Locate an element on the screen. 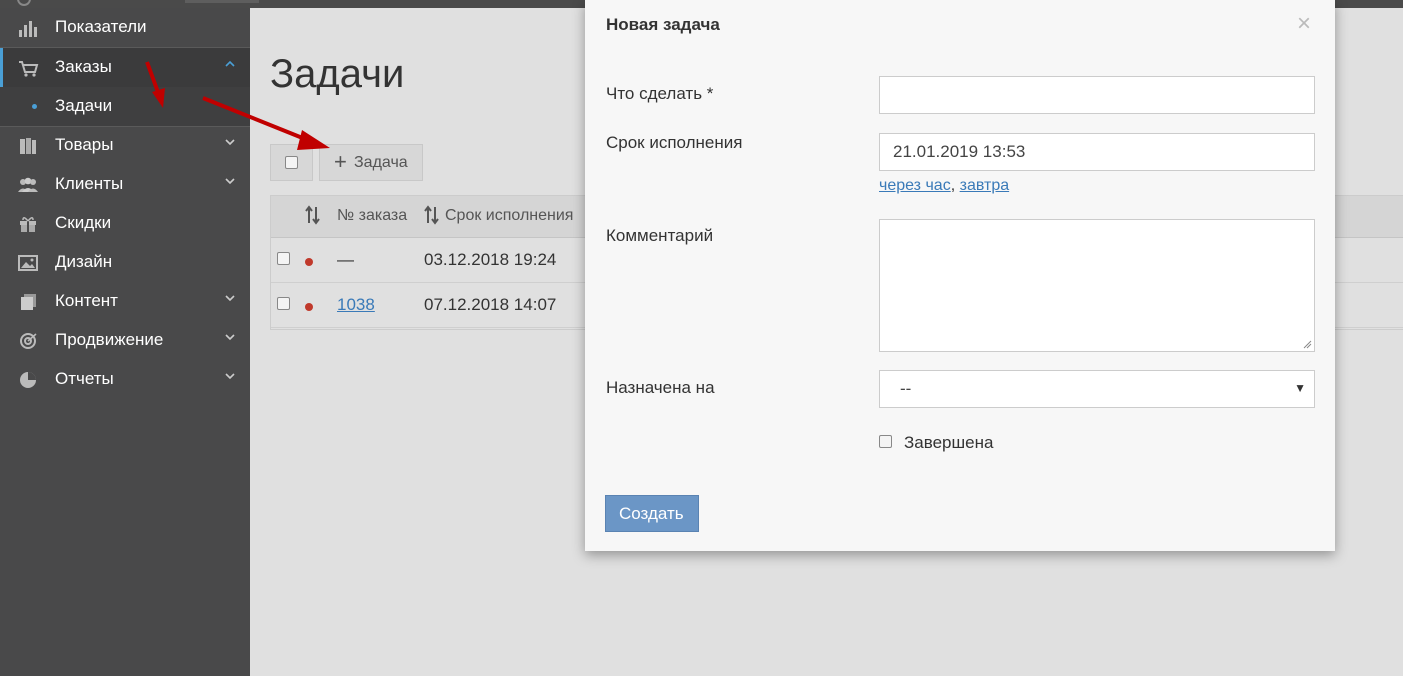 The image size is (1403, 676). image-icon is located at coordinates (28, 263).